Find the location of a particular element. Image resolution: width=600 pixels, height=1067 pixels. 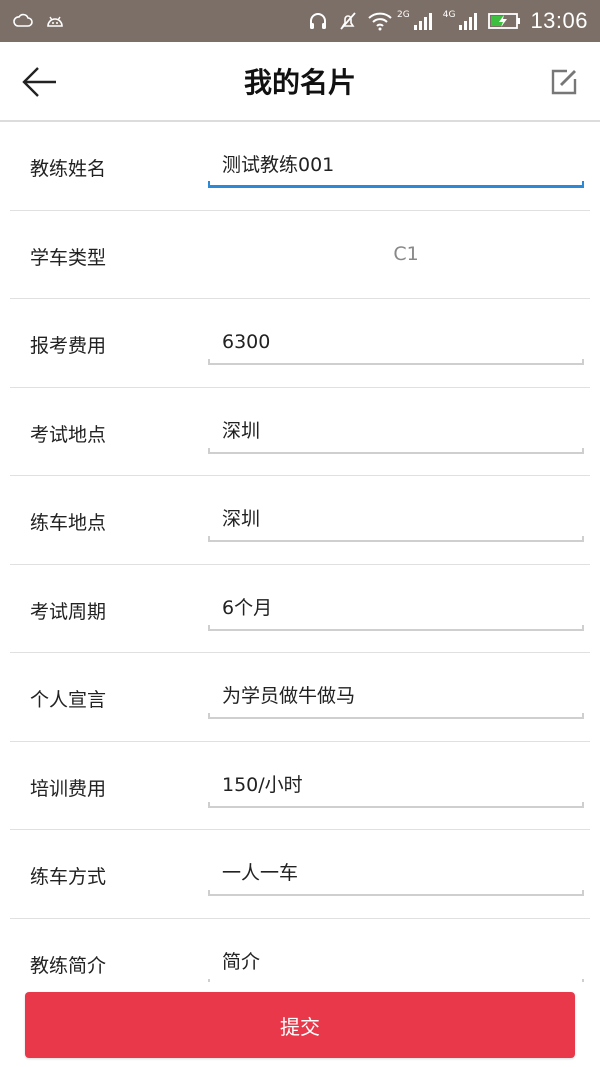

practice-mode-label: 练车方式 is located at coordinates (68, 877).